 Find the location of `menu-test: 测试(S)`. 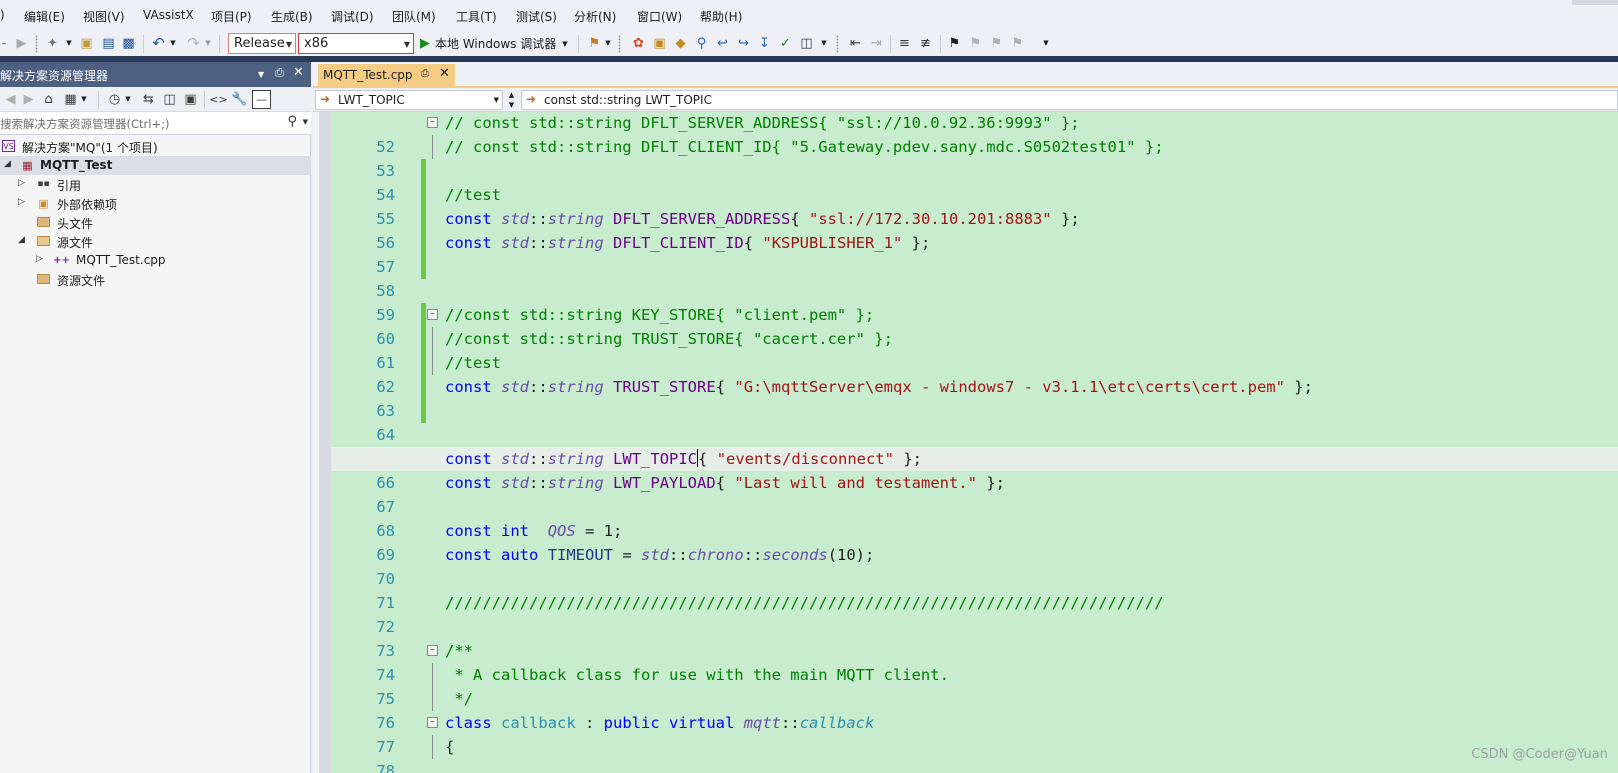

menu-test: 测试(S) is located at coordinates (536, 16).